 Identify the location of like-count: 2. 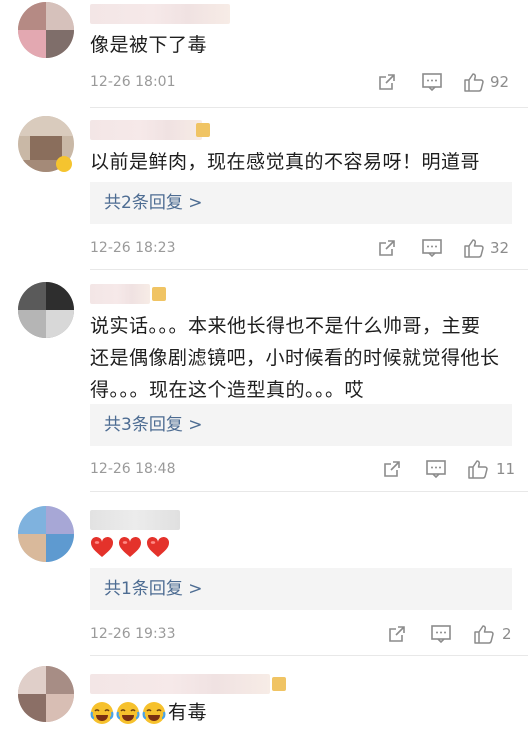
(507, 634).